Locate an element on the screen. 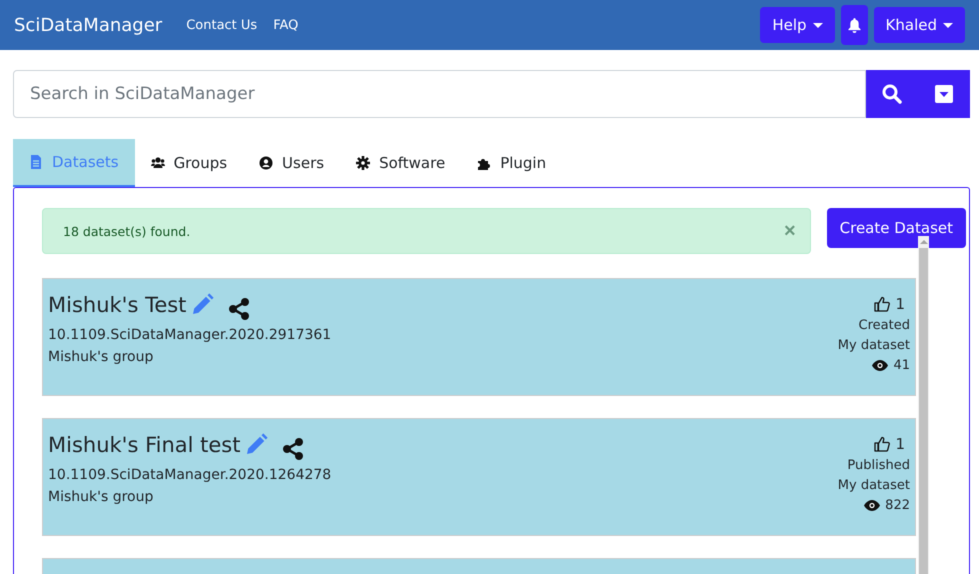 The width and height of the screenshot is (979, 574). tab: Software is located at coordinates (401, 163).